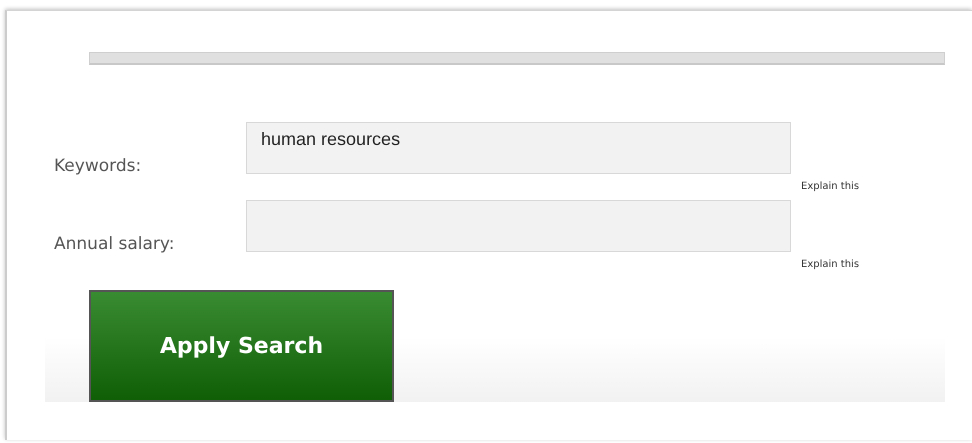 Image resolution: width=972 pixels, height=443 pixels. I want to click on input-field, so click(518, 226).